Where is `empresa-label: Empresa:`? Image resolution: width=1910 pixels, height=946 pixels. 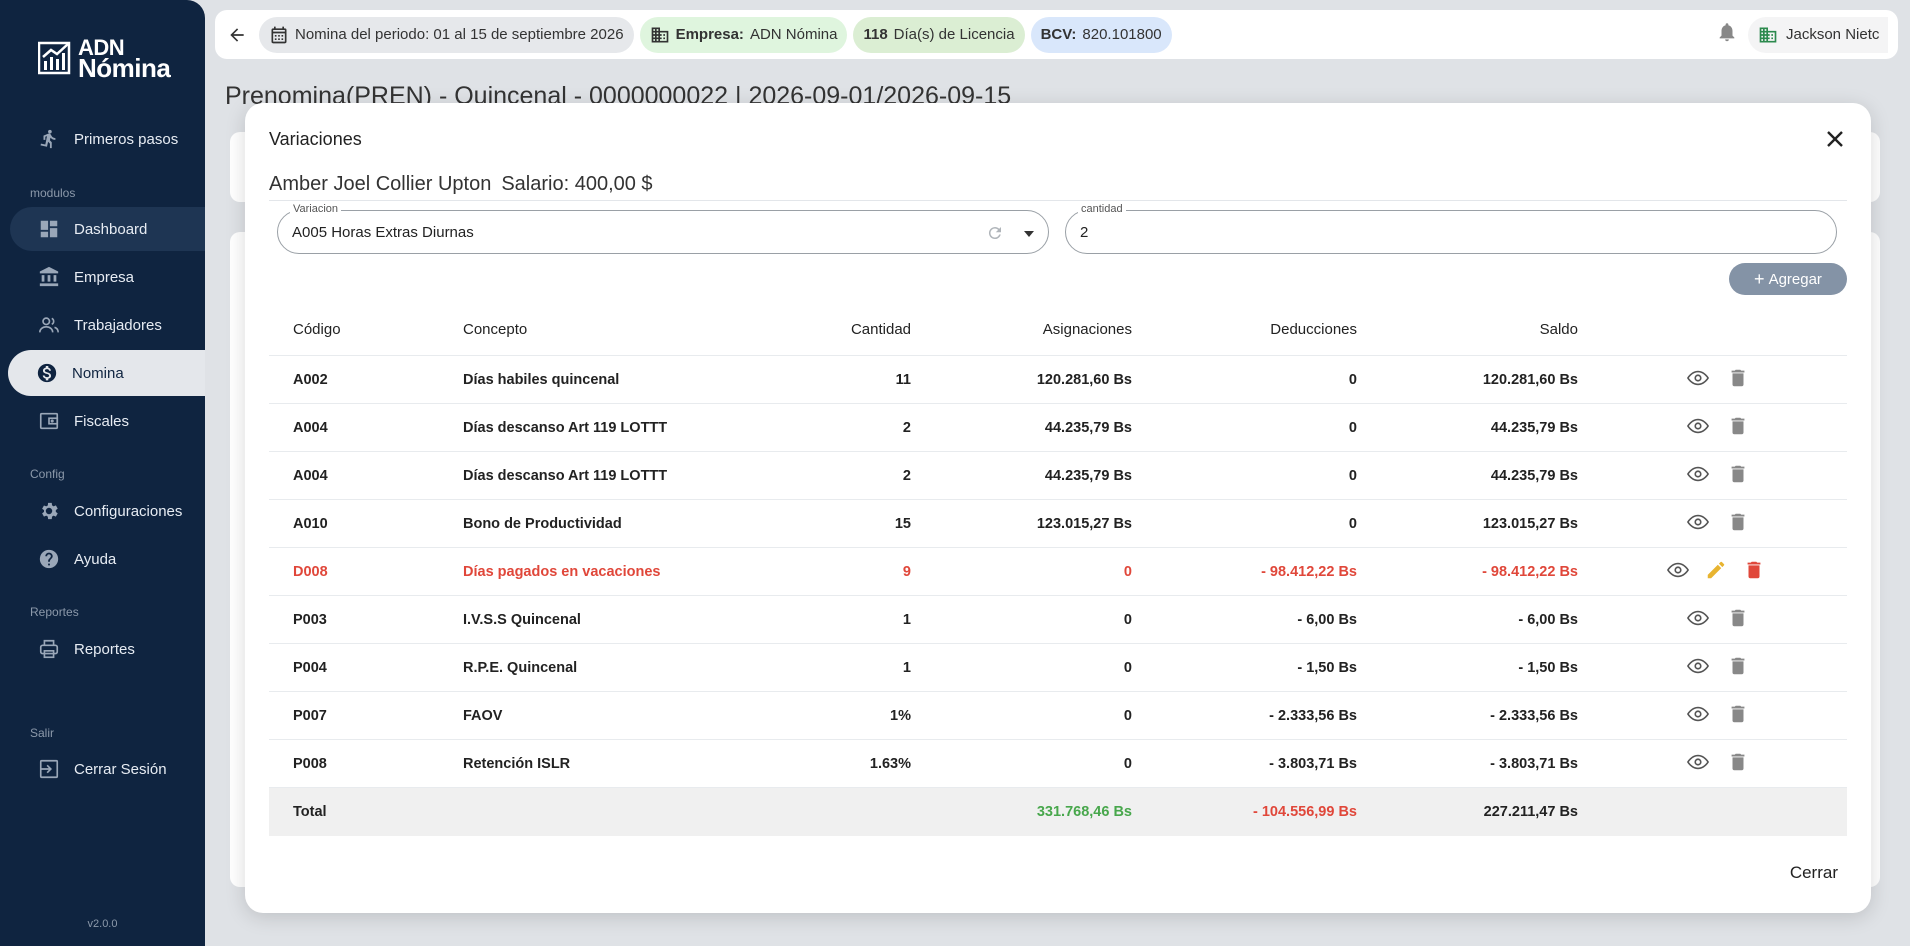 empresa-label: Empresa: is located at coordinates (709, 34).